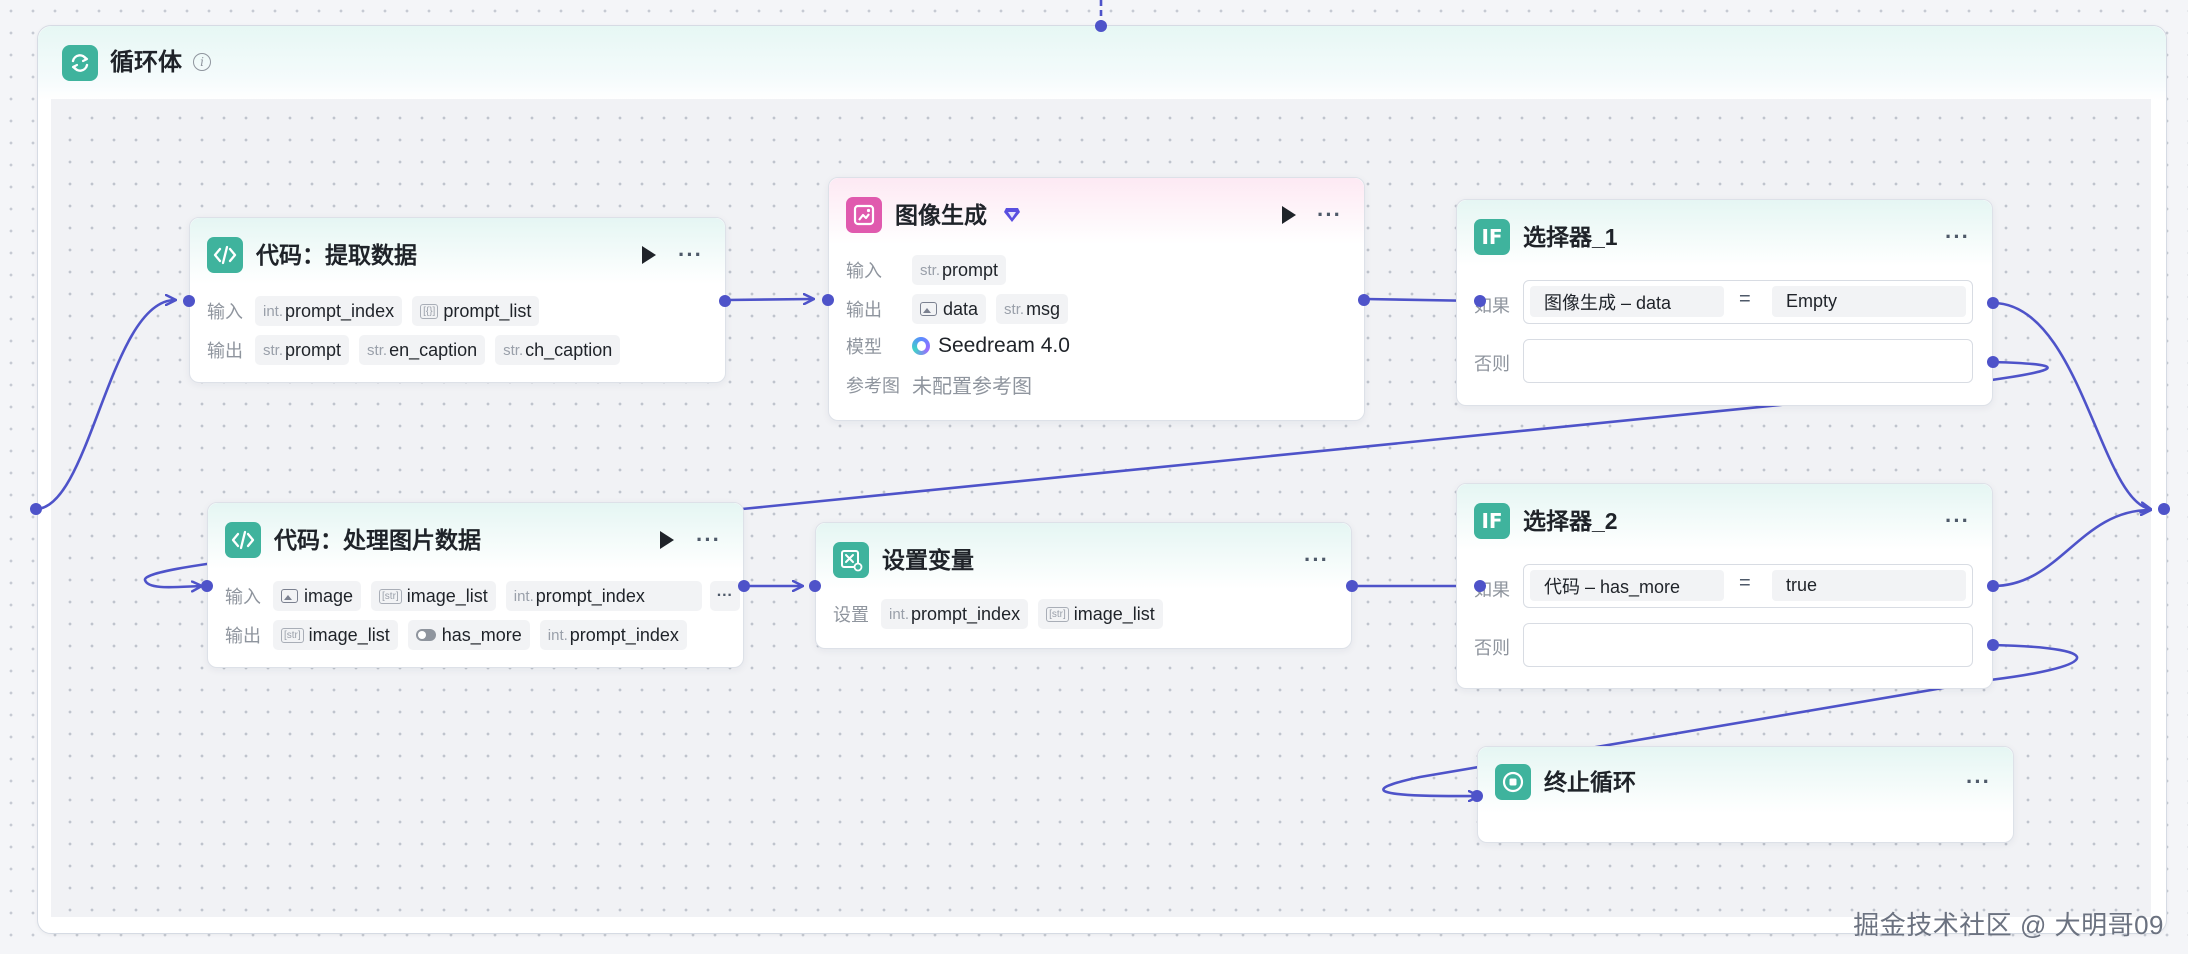 The image size is (2188, 954). I want to click on node-title: 图像生成, so click(941, 215).